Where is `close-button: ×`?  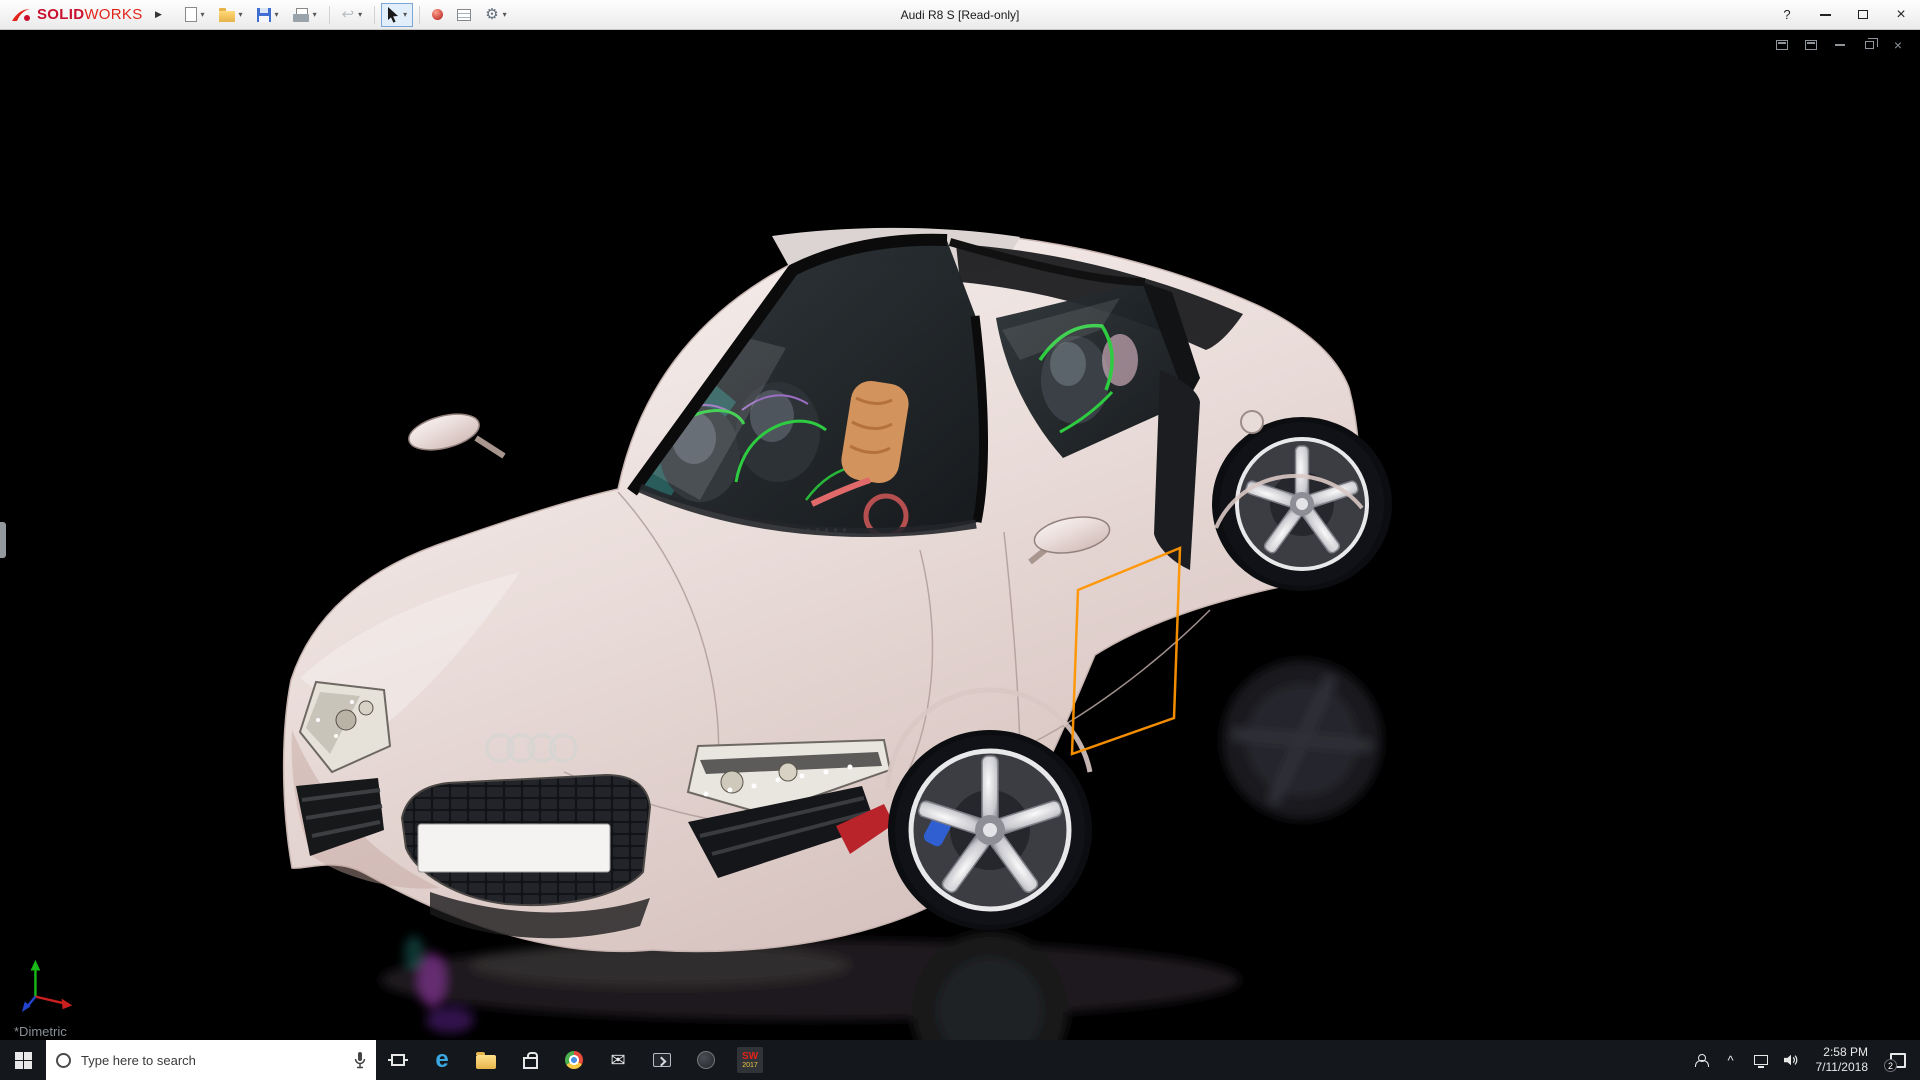
close-button: × is located at coordinates (1901, 14).